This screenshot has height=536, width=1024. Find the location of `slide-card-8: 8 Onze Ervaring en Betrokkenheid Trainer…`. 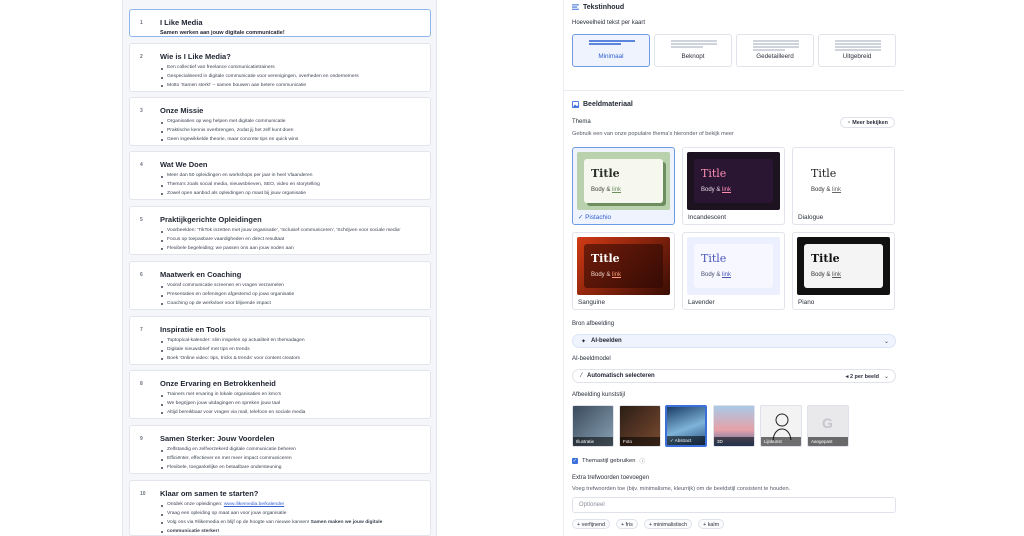

slide-card-8: 8 Onze Ervaring en Betrokkenheid Trainer… is located at coordinates (280, 394).